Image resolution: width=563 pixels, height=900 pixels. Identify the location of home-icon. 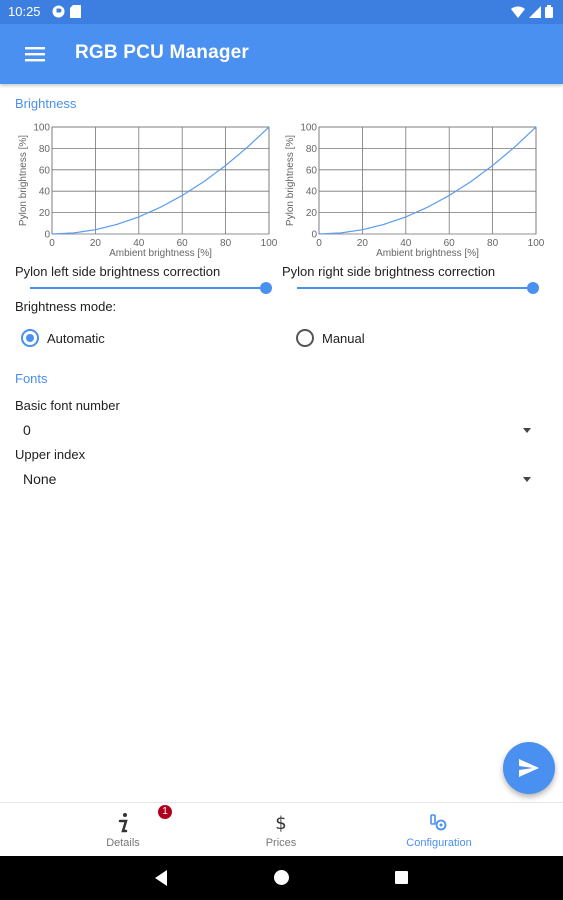
(281, 877).